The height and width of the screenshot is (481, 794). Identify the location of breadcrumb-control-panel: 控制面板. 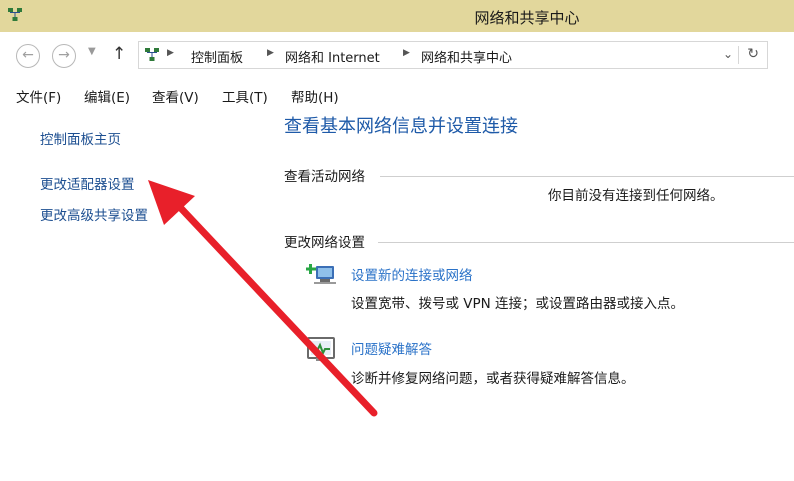
(217, 56).